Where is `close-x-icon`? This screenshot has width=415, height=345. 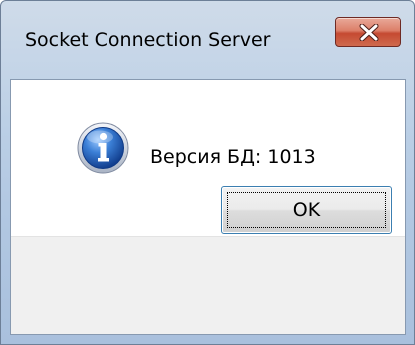
close-x-icon is located at coordinates (369, 32).